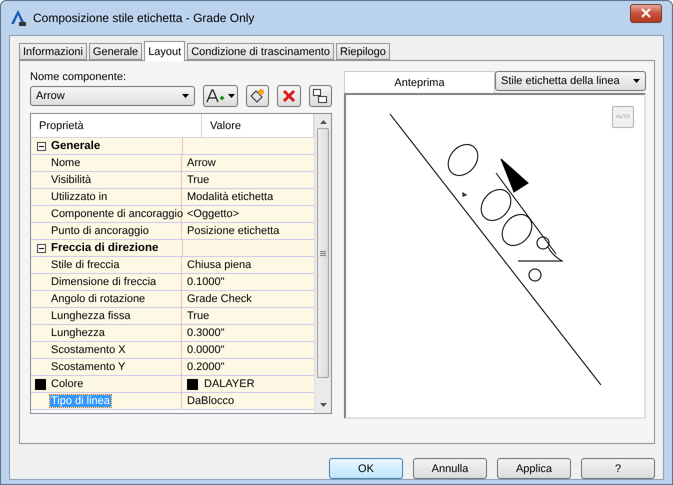  Describe the element at coordinates (363, 51) in the screenshot. I see `tab: Riepilogo` at that location.